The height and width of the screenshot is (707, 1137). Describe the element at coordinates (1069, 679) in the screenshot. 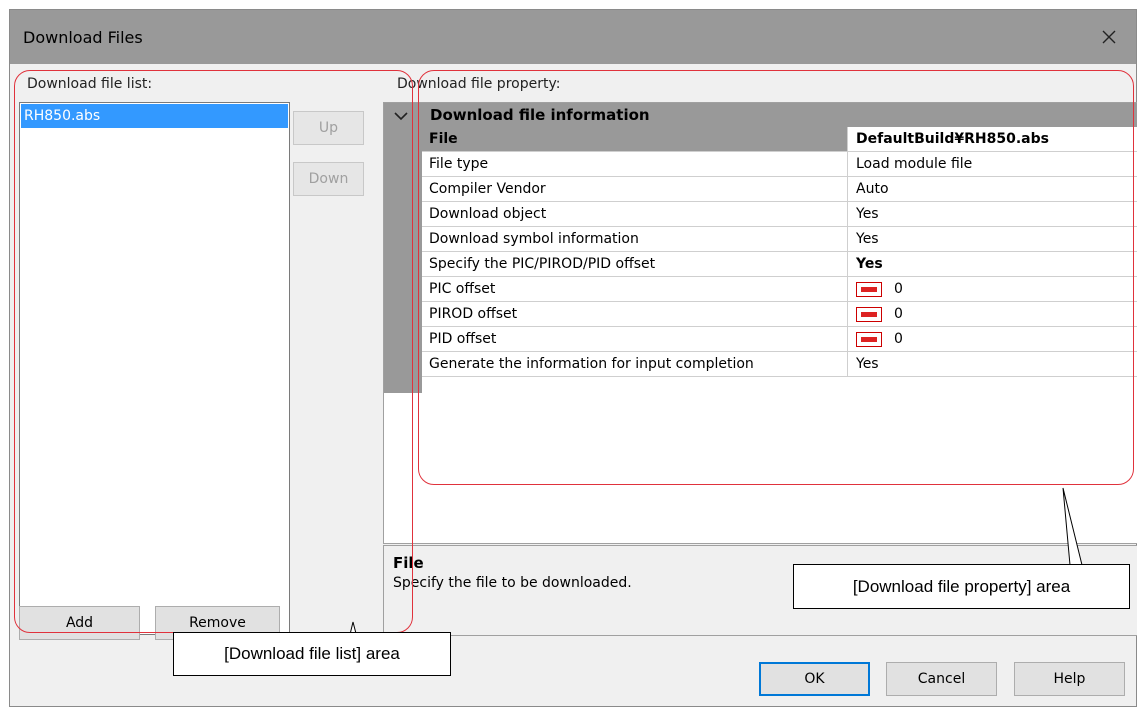

I see `help-button: Help` at that location.